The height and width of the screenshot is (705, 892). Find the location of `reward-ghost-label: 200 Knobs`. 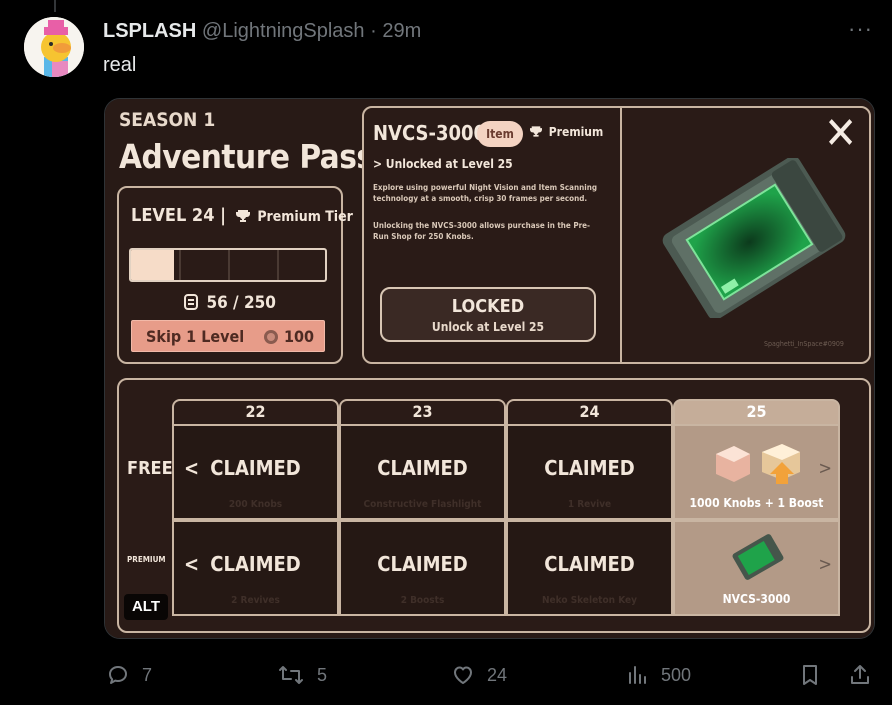

reward-ghost-label: 200 Knobs is located at coordinates (255, 504).